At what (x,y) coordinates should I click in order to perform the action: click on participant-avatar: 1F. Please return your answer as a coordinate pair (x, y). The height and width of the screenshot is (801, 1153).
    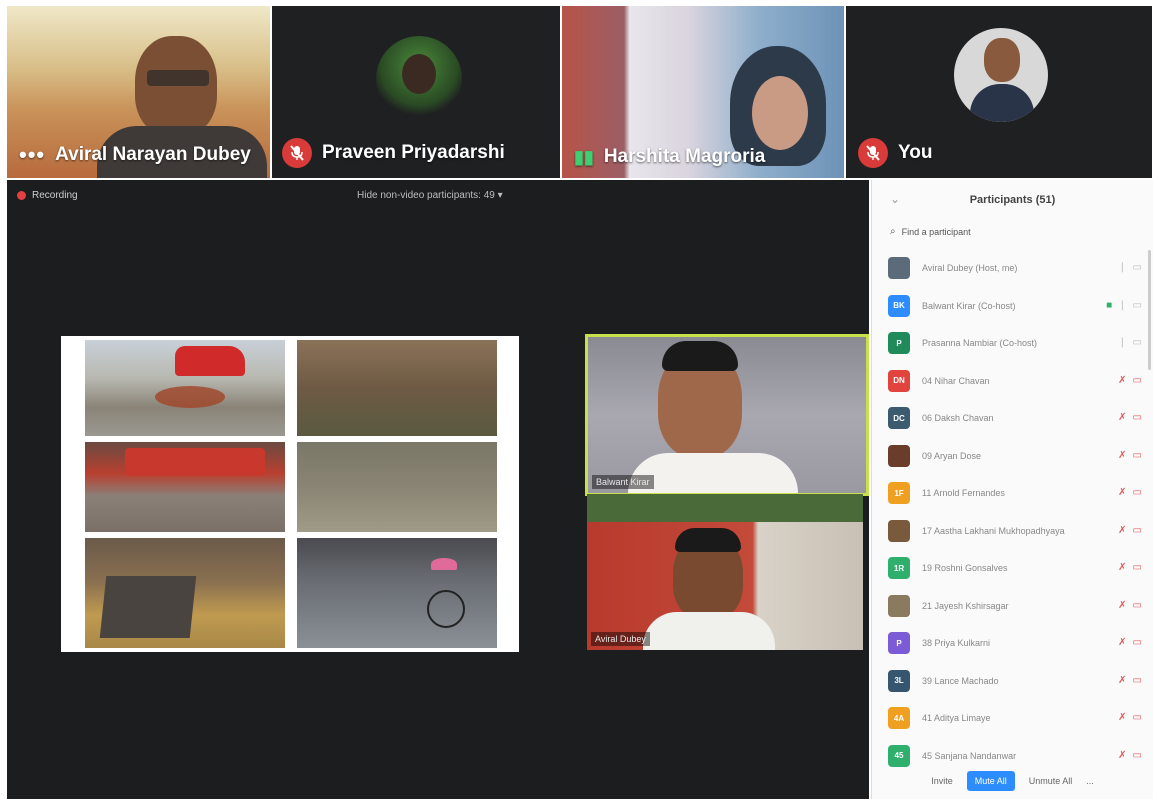
    Looking at the image, I should click on (899, 493).